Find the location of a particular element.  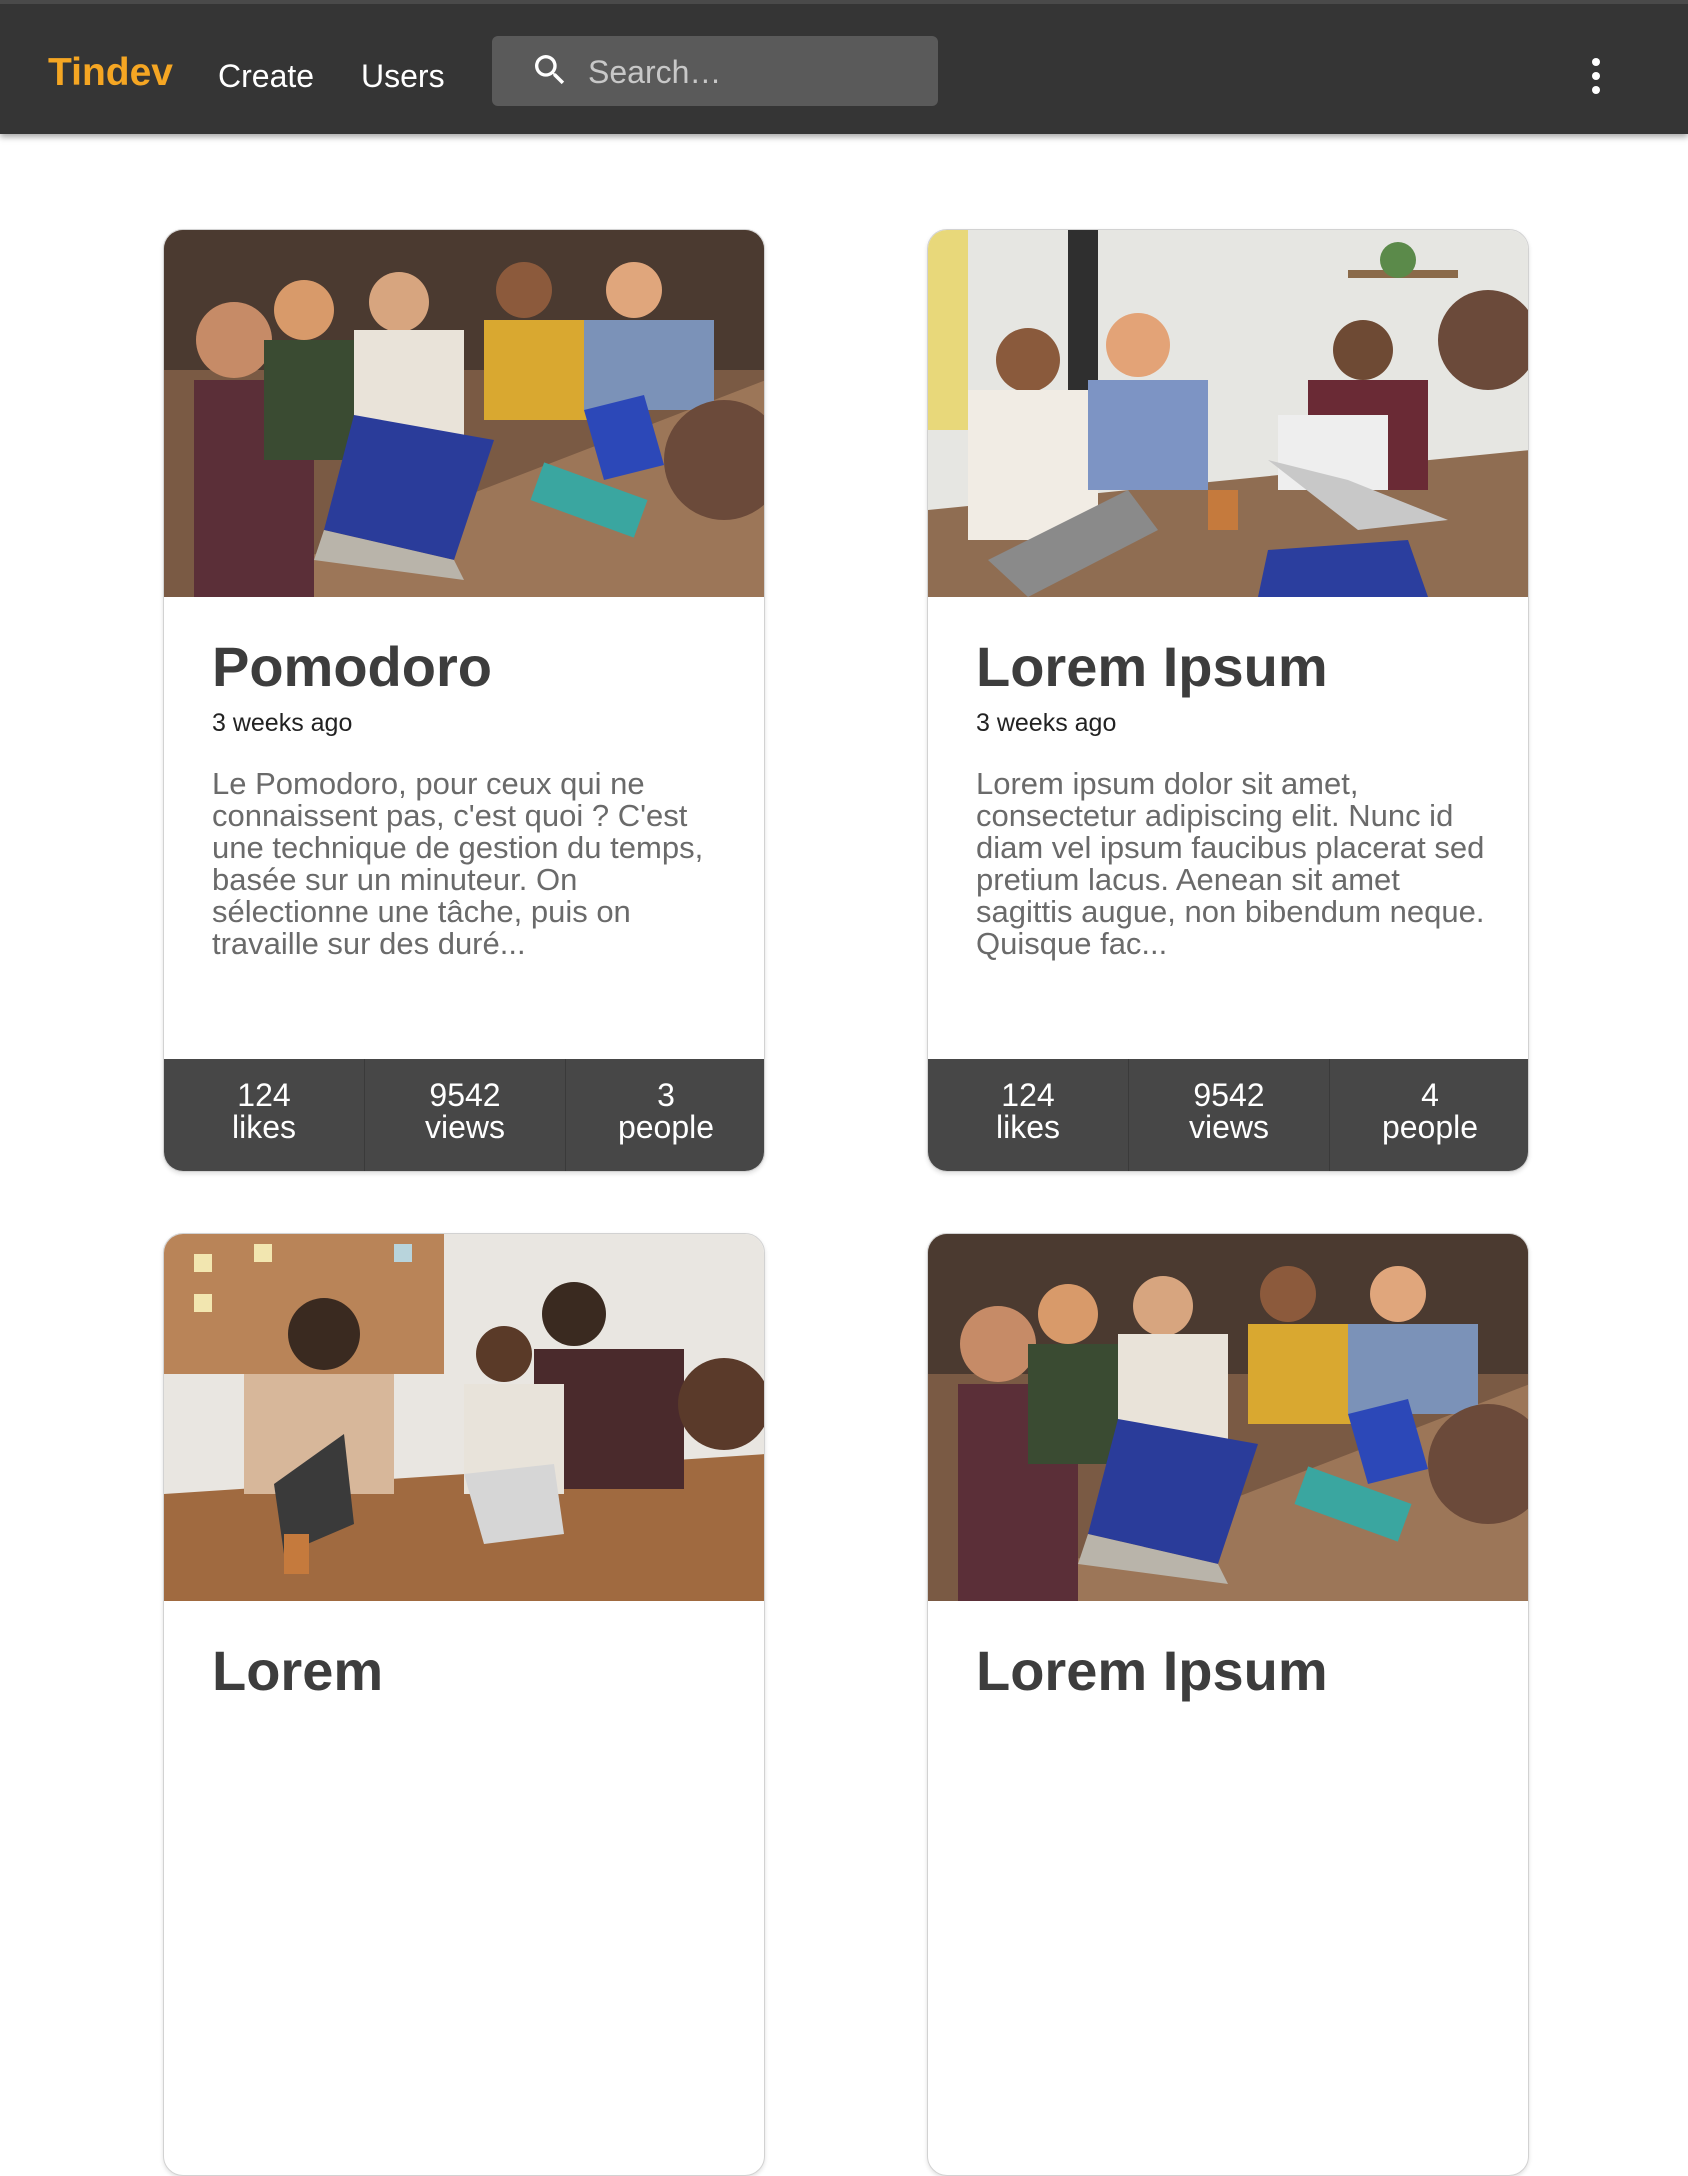

more-vert-icon is located at coordinates (1596, 76).